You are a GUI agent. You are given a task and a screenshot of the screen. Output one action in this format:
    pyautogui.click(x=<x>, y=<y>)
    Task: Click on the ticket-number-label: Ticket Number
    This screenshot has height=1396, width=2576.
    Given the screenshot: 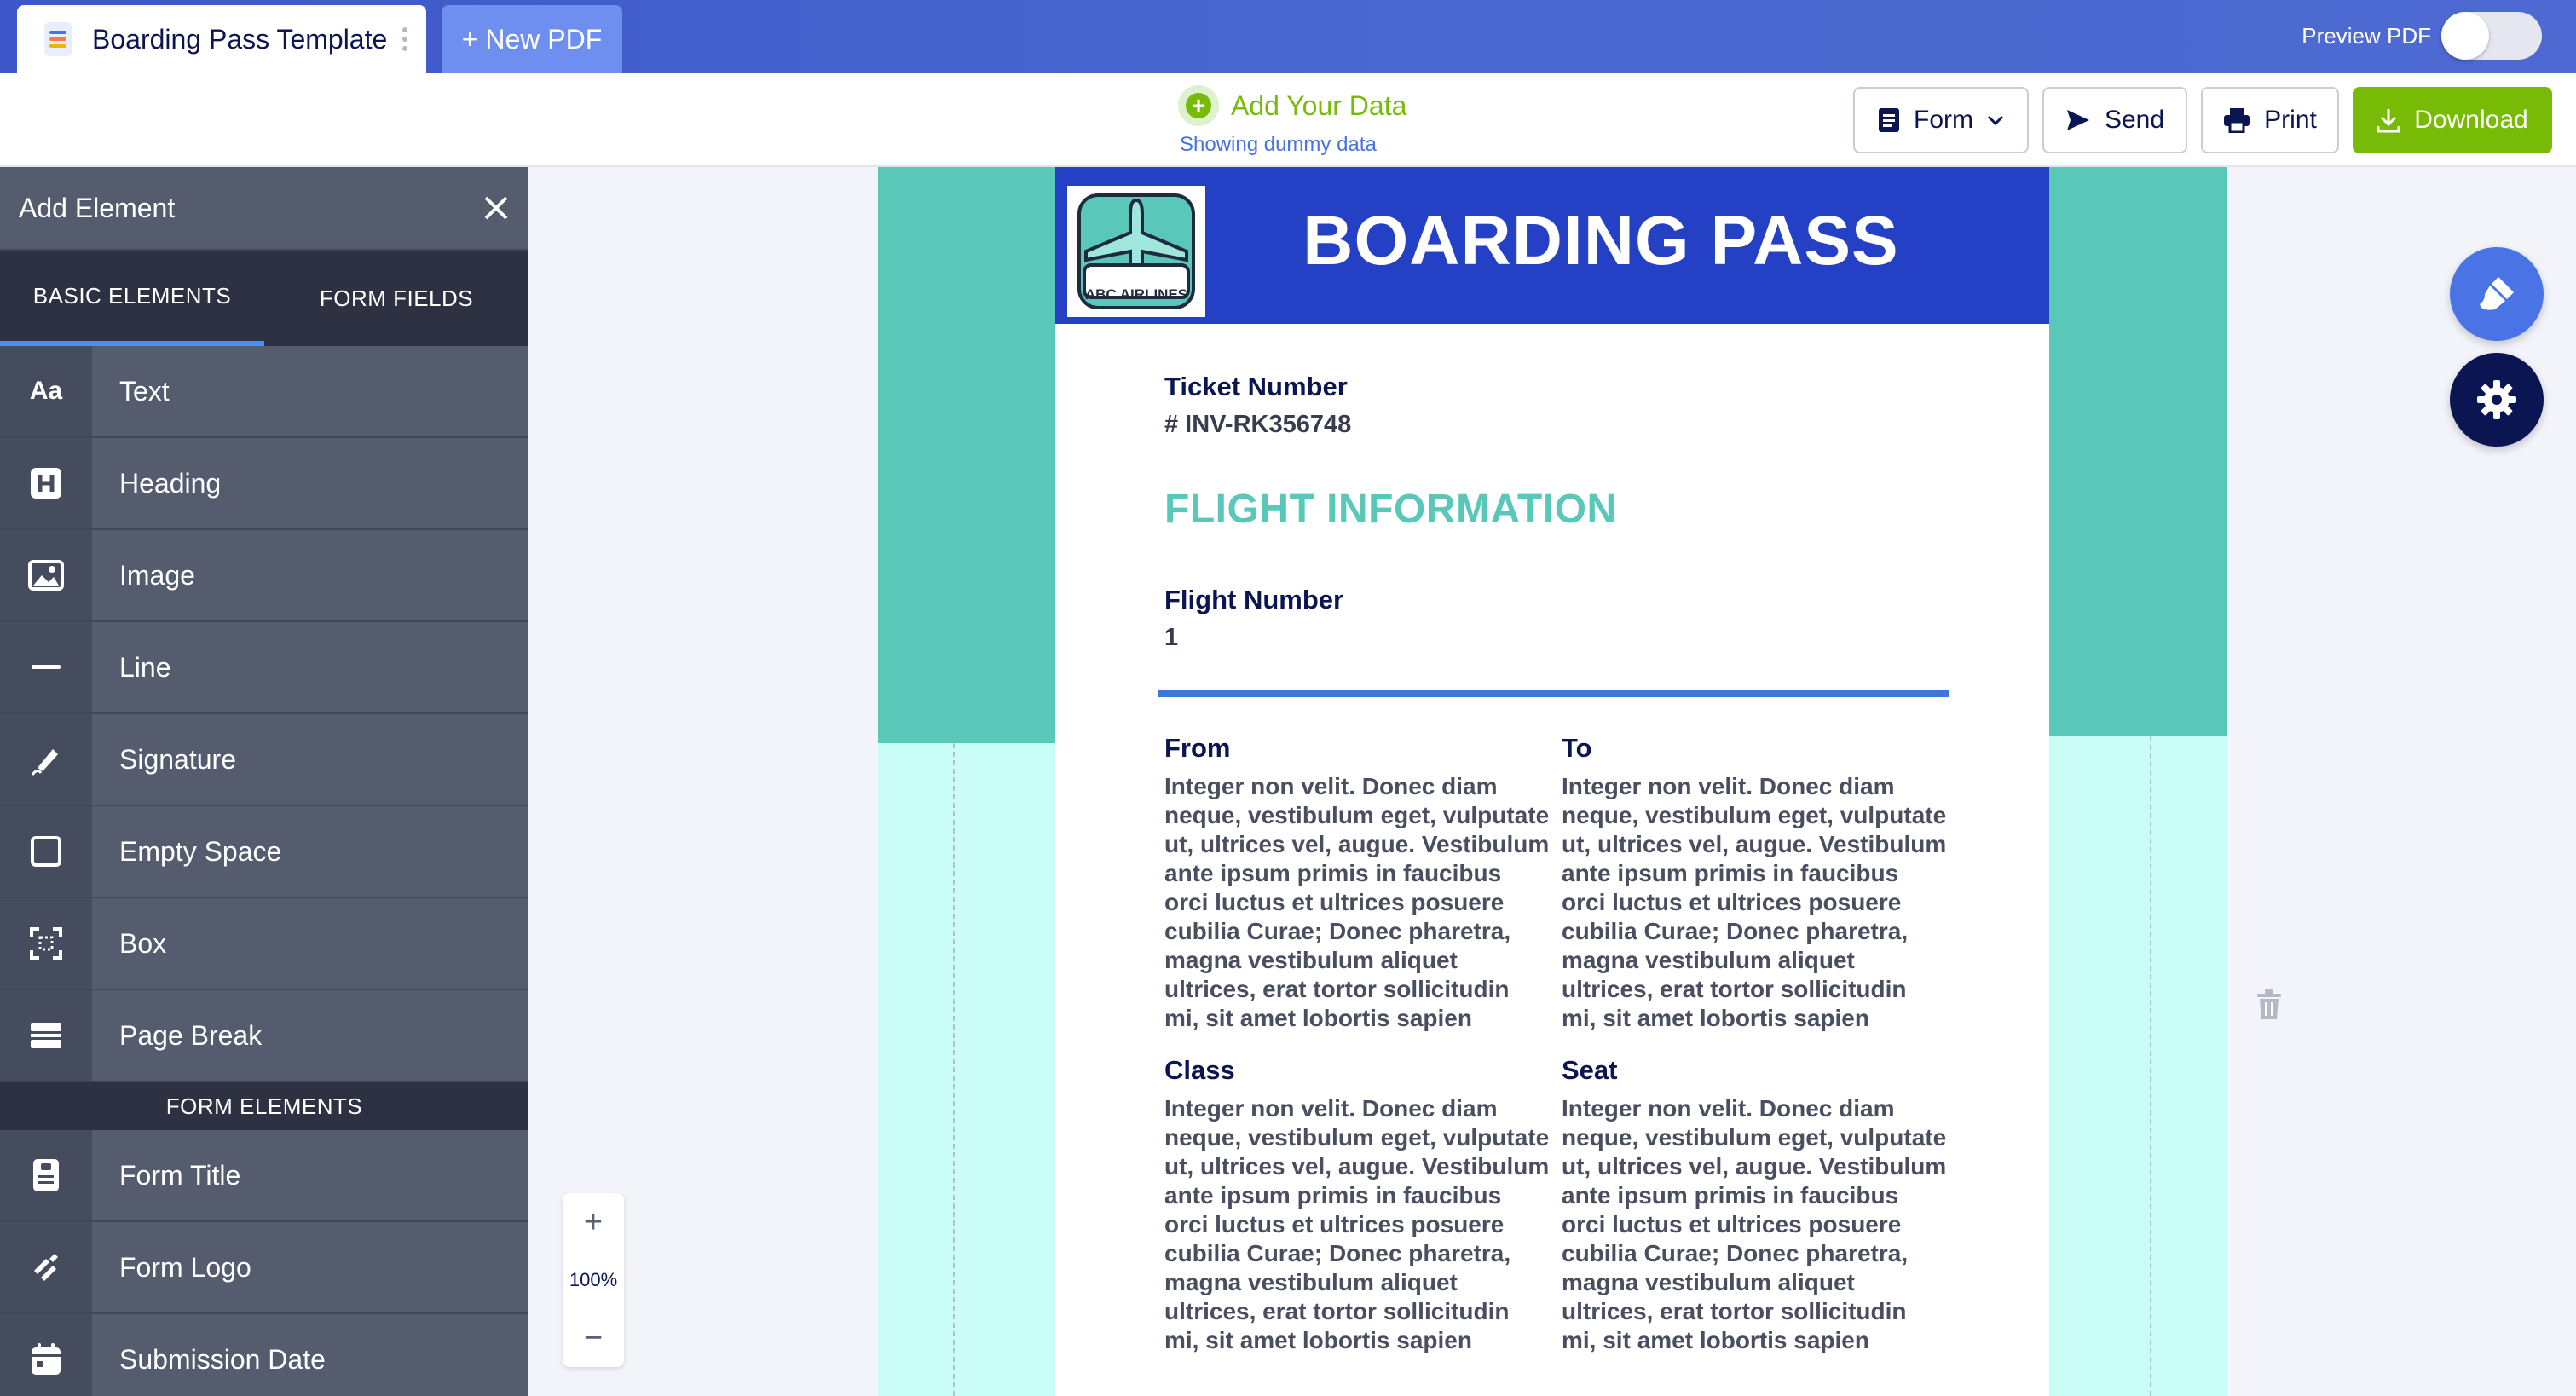 What is the action you would take?
    pyautogui.click(x=1256, y=387)
    